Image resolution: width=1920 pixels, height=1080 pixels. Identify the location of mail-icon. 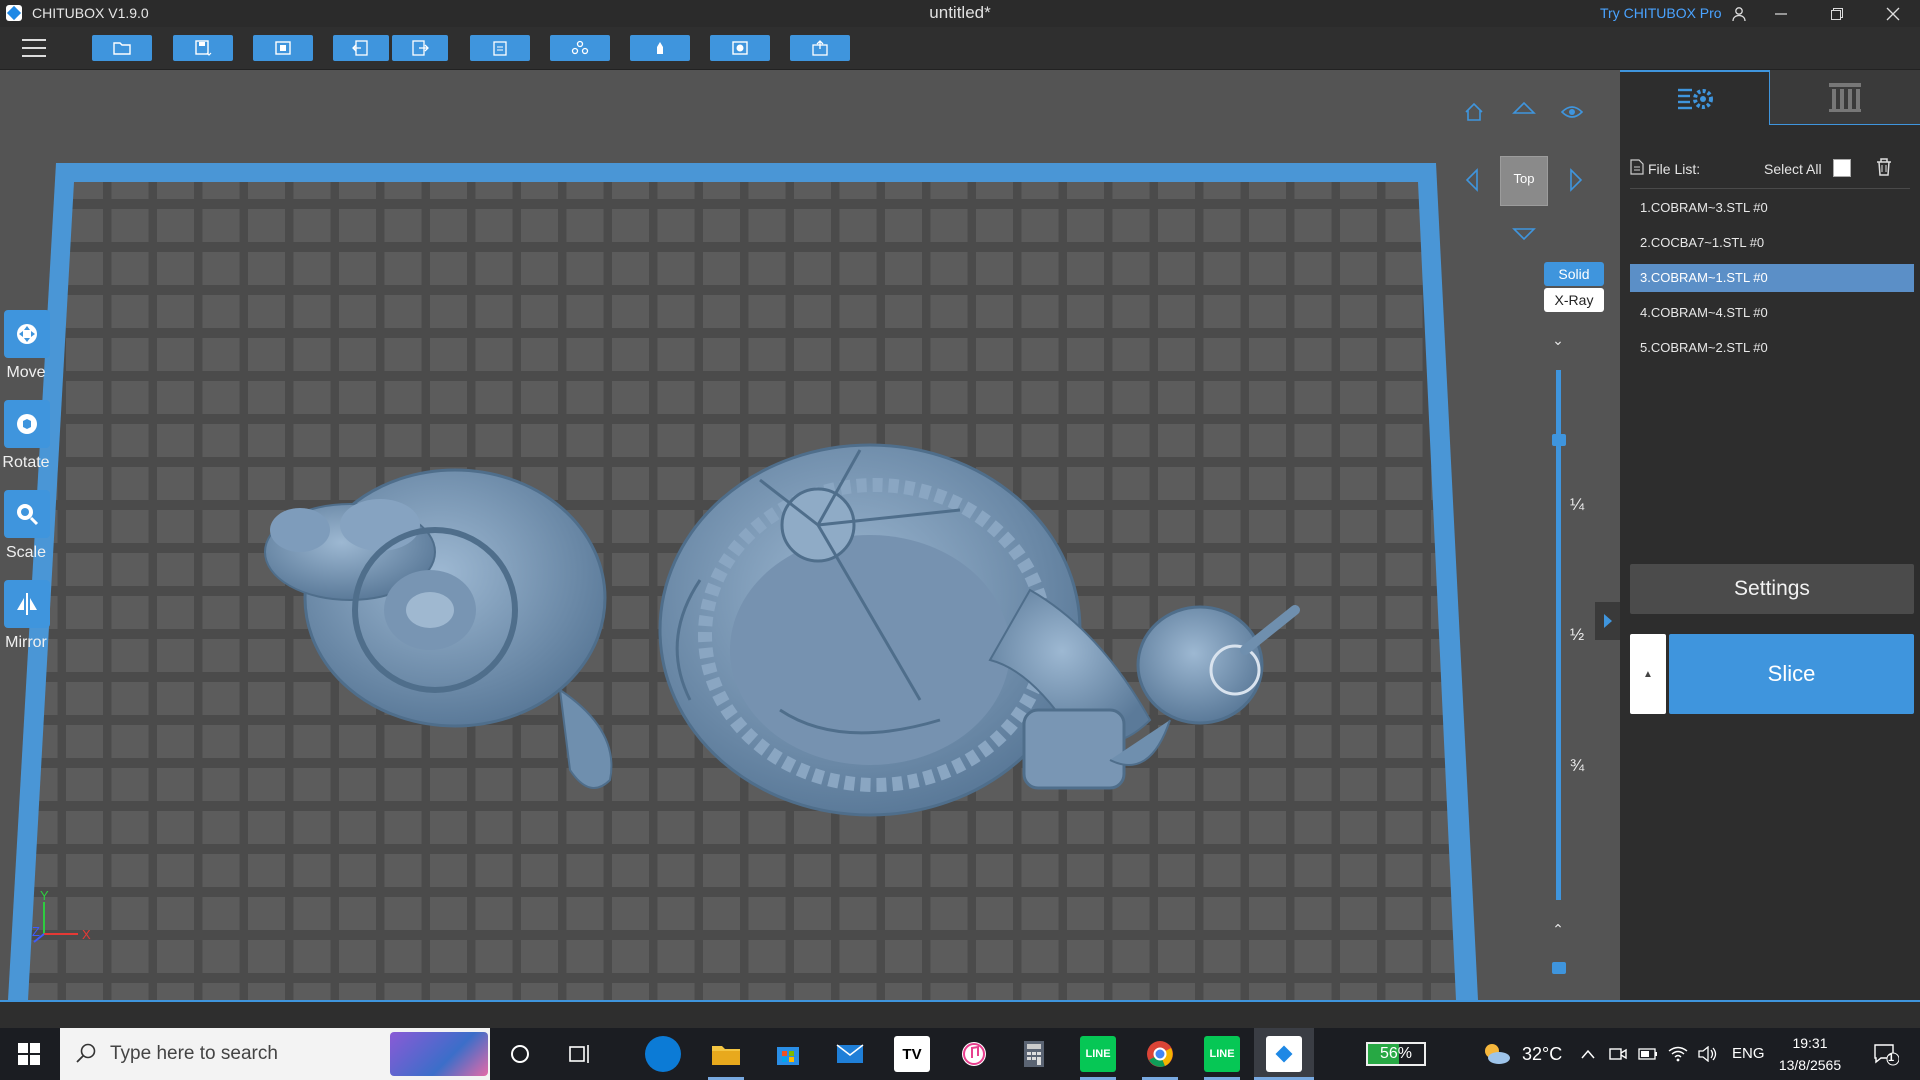
(850, 1054).